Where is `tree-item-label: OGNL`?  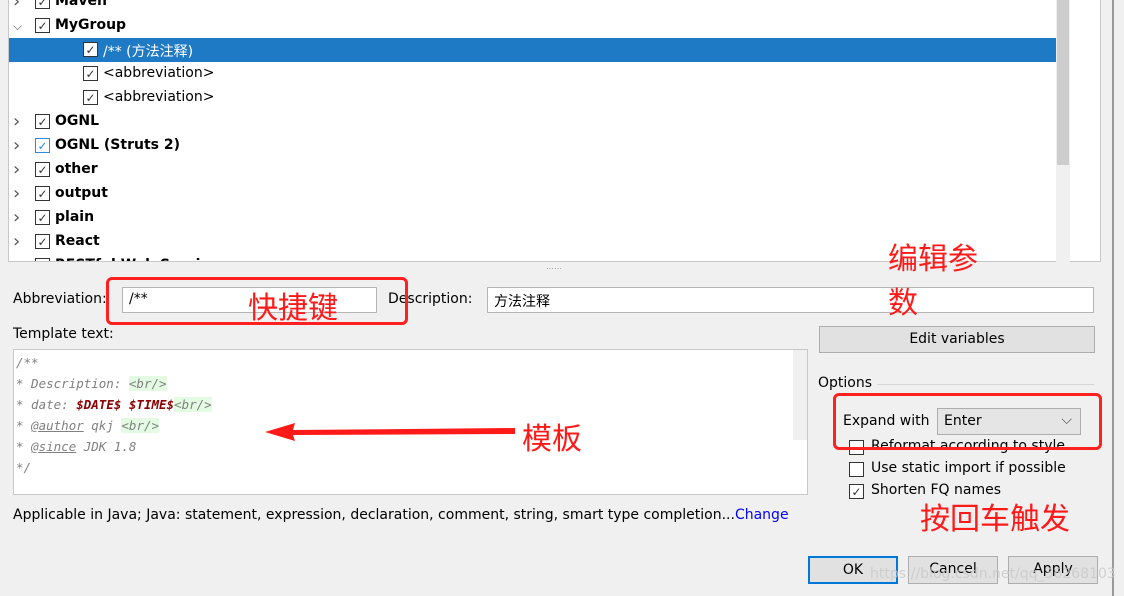
tree-item-label: OGNL is located at coordinates (77, 121).